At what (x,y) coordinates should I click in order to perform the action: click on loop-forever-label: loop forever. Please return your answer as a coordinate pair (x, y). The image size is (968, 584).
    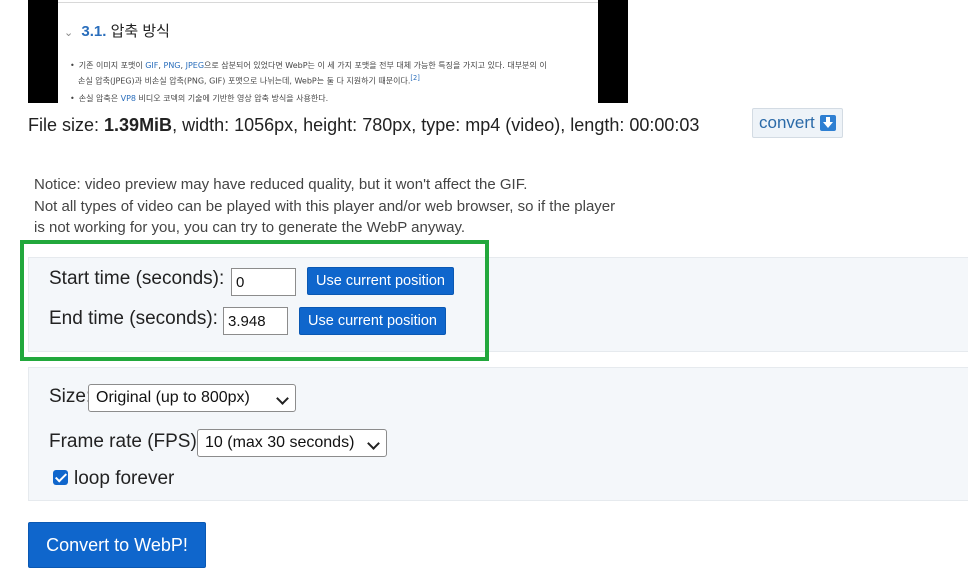
    Looking at the image, I should click on (124, 479).